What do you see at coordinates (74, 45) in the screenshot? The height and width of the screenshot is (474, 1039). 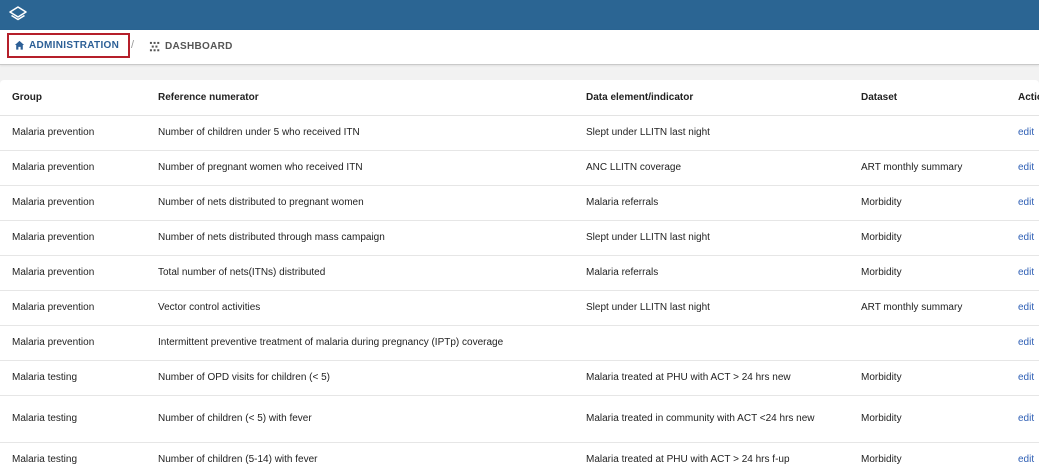 I see `breadcrumb-administration-label: ADMINISTRATION` at bounding box center [74, 45].